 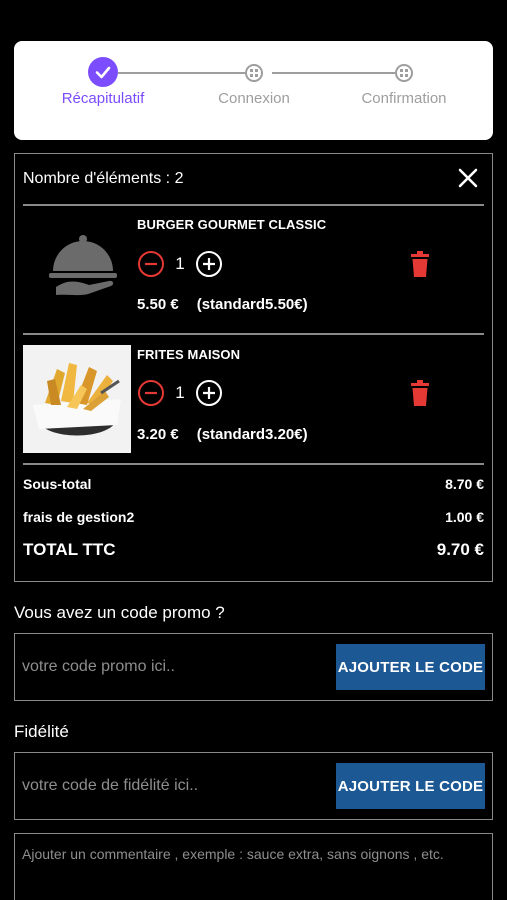 I want to click on total-value: 9.70 €, so click(x=460, y=549).